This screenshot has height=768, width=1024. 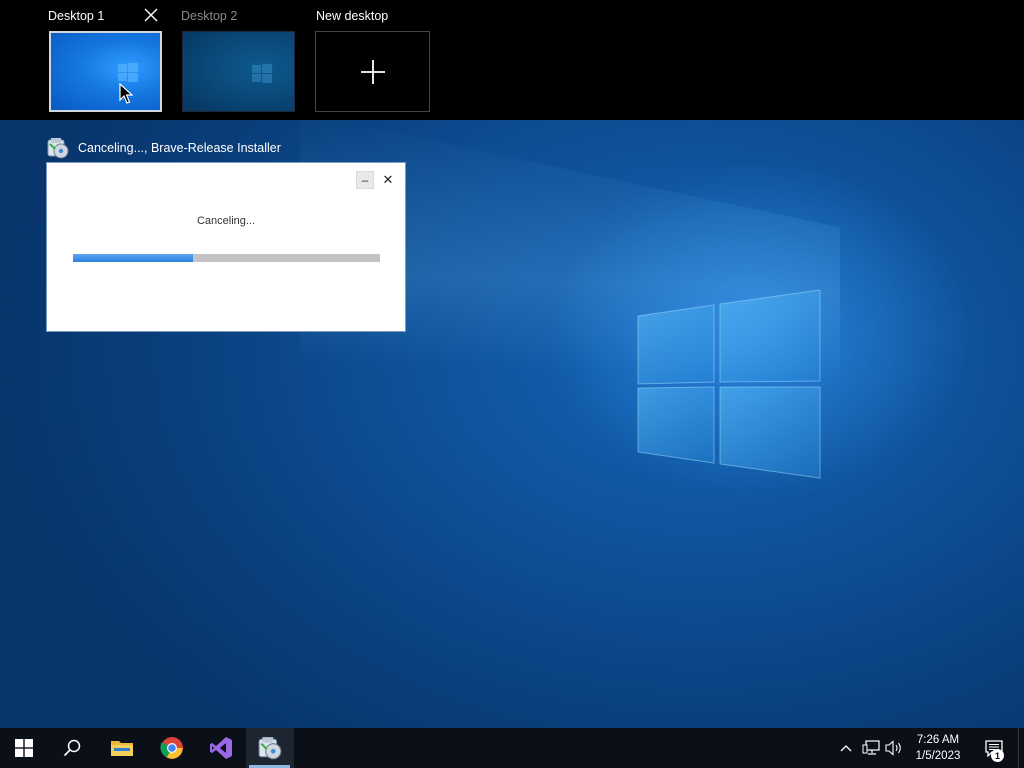 What do you see at coordinates (126, 93) in the screenshot?
I see `mouse-cursor-icon` at bounding box center [126, 93].